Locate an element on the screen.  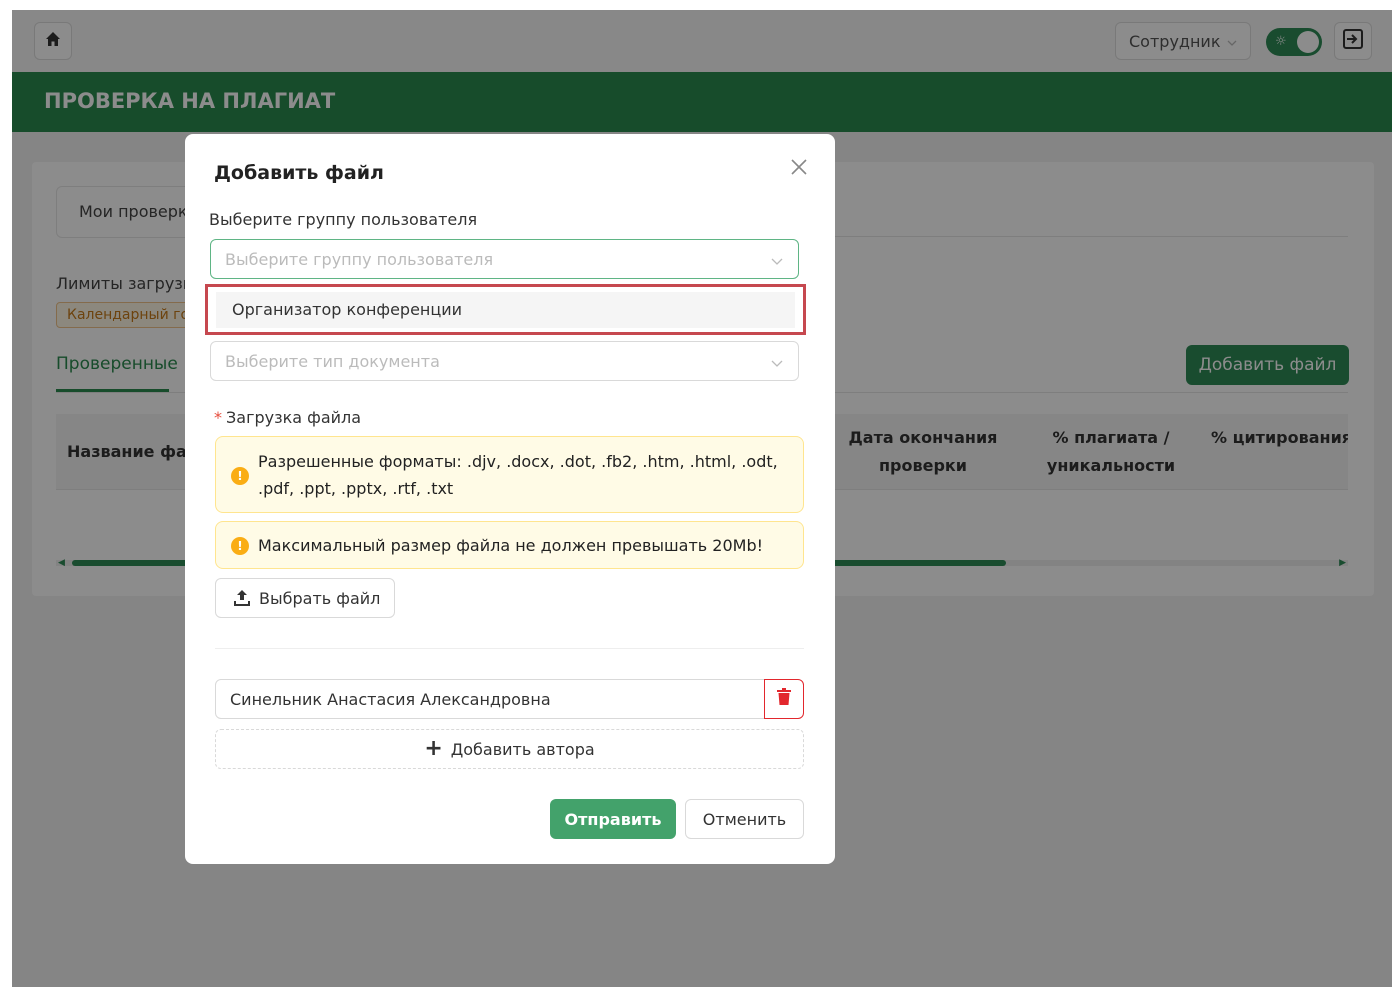
plus-icon: + is located at coordinates (433, 748).